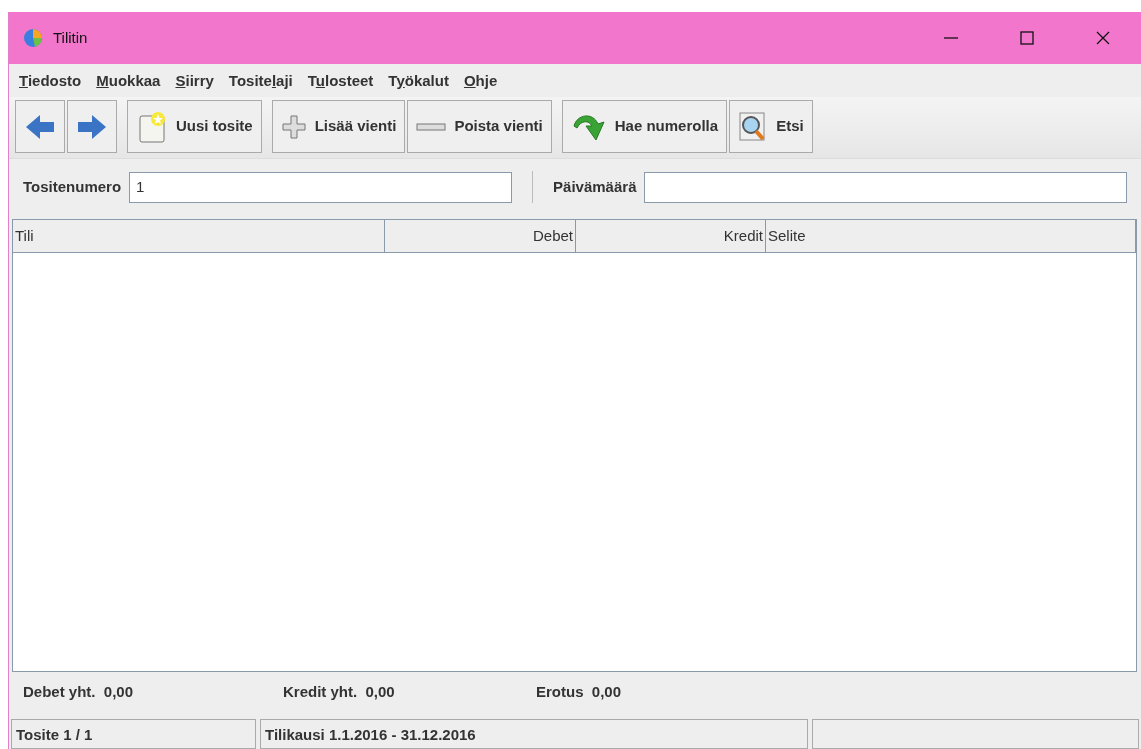  Describe the element at coordinates (771, 126) in the screenshot. I see `toolbar-button: Etsi` at that location.